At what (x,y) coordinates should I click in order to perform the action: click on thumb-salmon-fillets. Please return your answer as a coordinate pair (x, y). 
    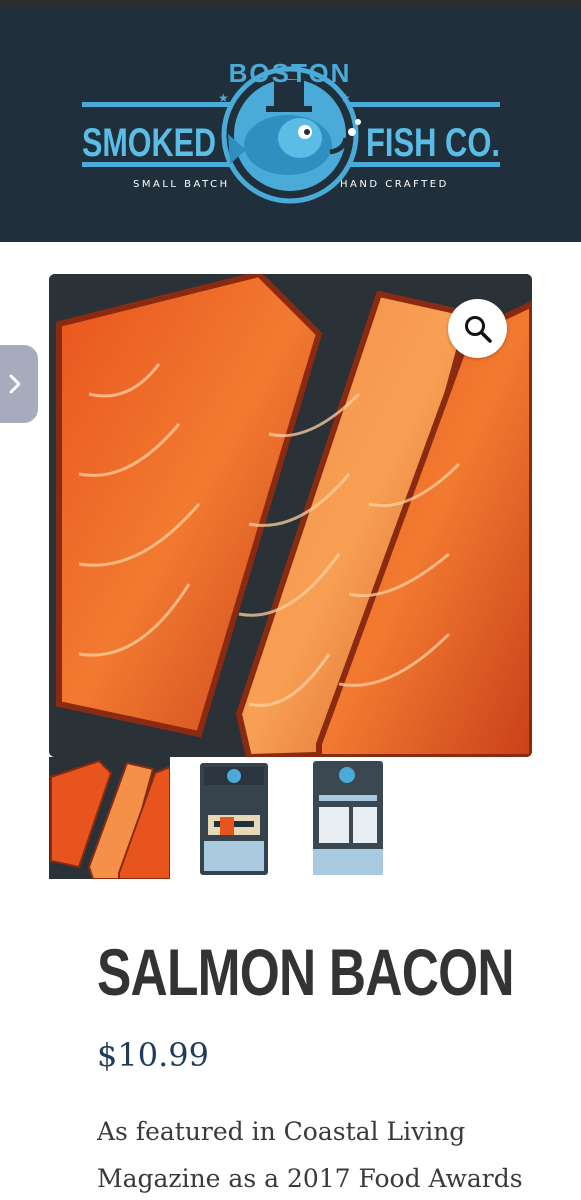
    Looking at the image, I should click on (109, 818).